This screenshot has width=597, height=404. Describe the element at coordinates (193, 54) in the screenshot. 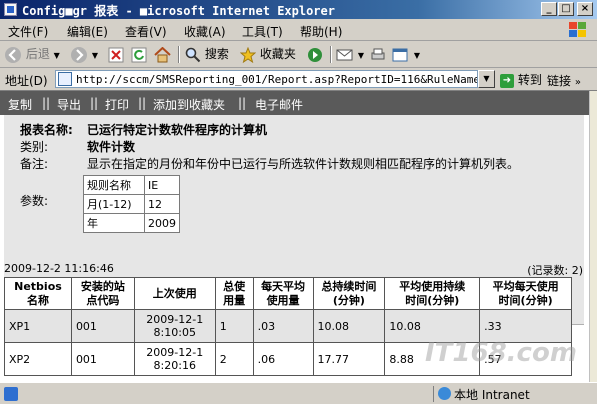

I see `search-icon` at that location.